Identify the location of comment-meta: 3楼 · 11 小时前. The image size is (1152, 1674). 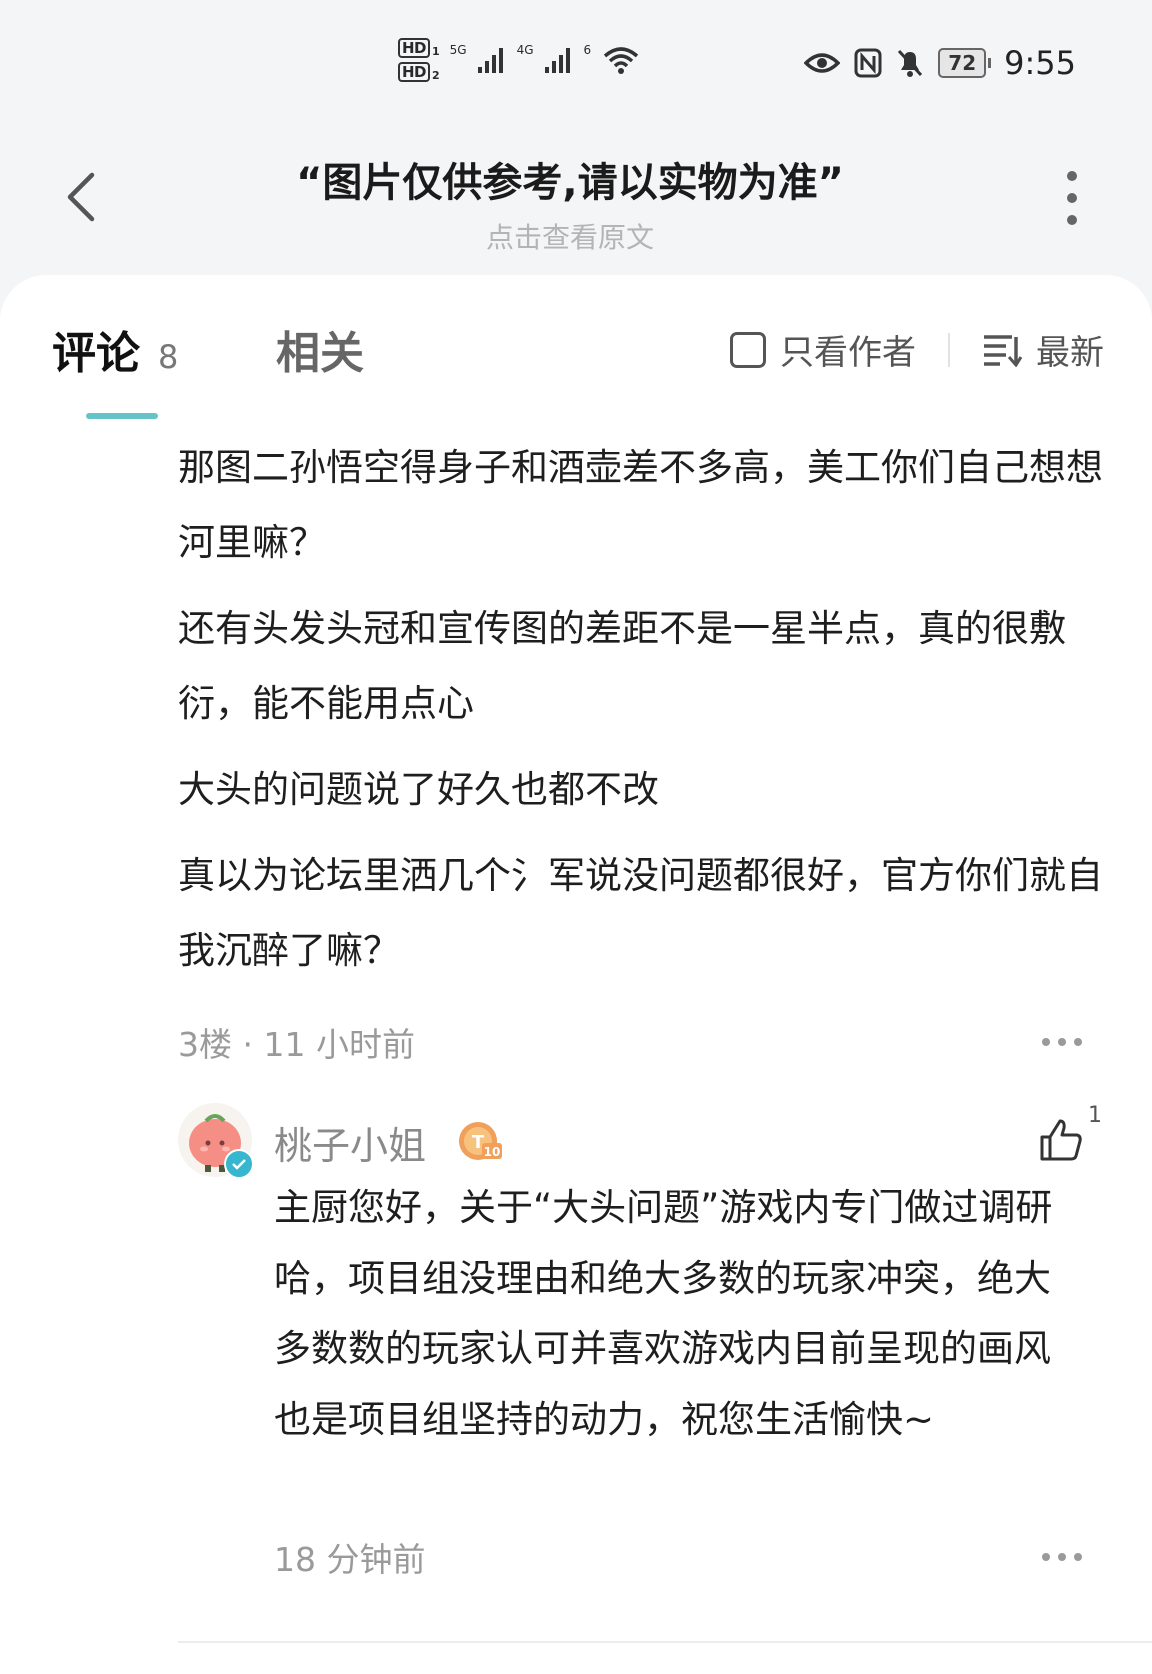
(296, 1044).